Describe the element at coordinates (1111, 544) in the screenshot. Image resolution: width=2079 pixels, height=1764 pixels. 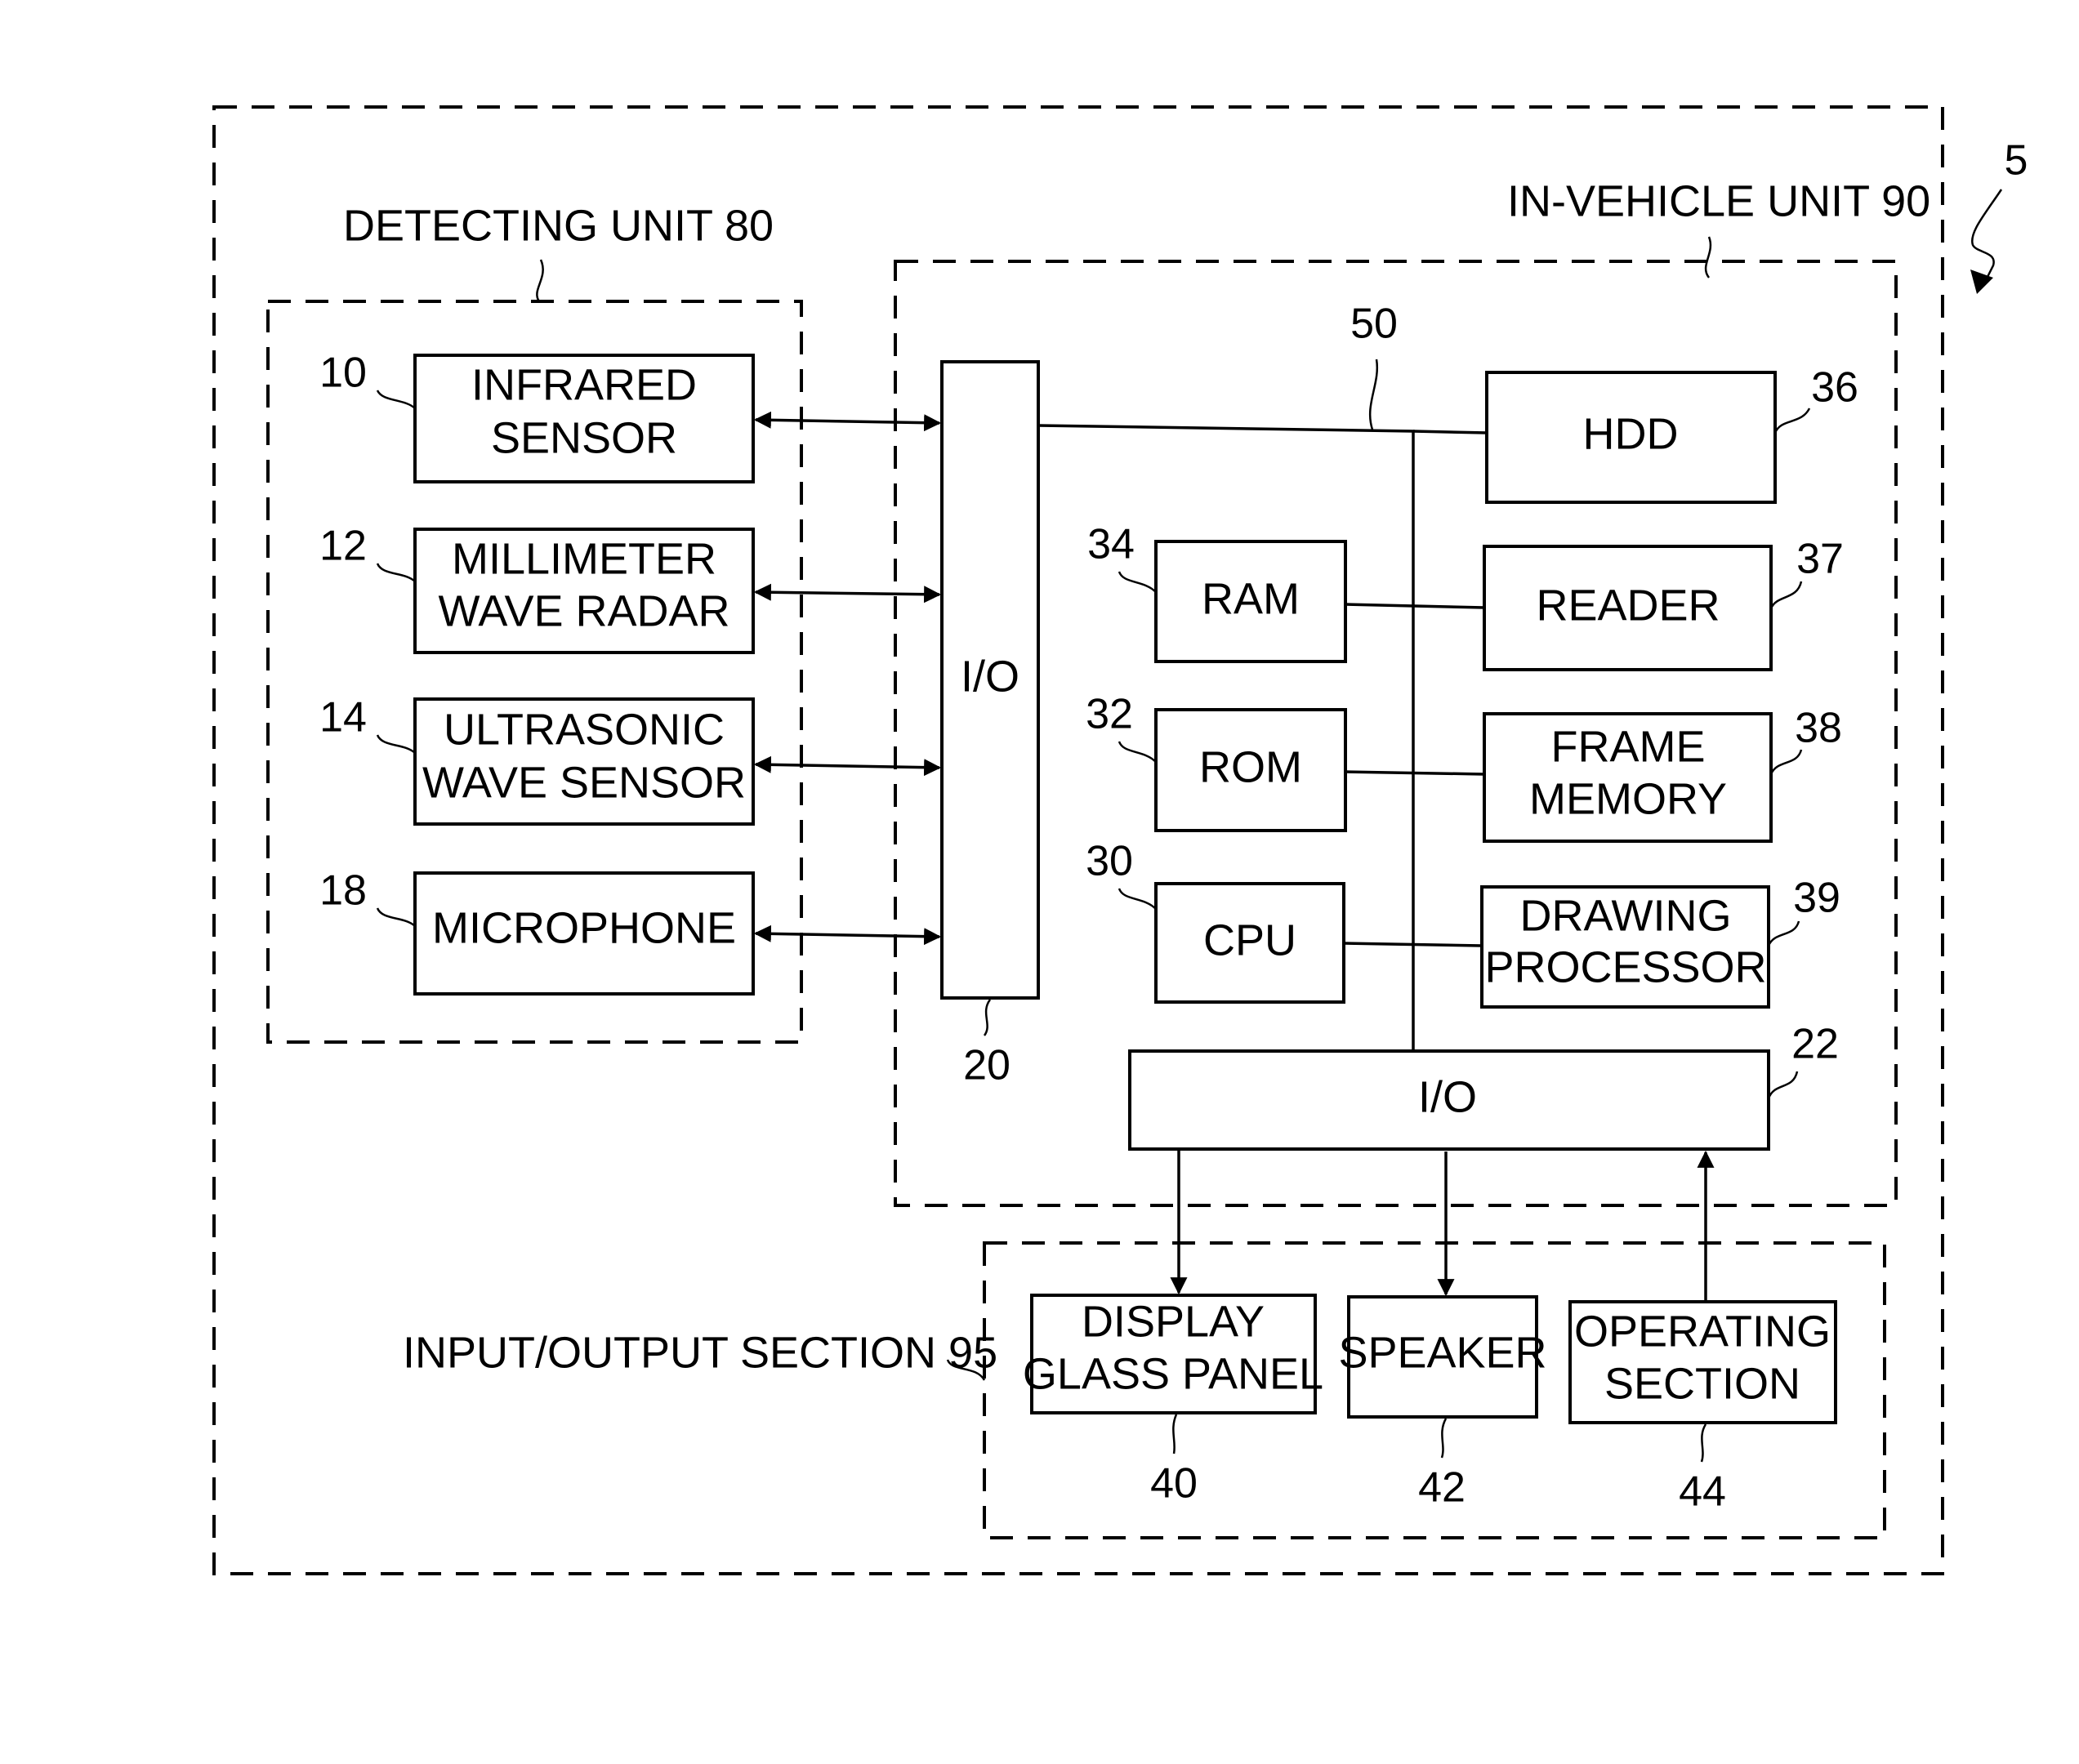
I see `ref-34: 34` at that location.